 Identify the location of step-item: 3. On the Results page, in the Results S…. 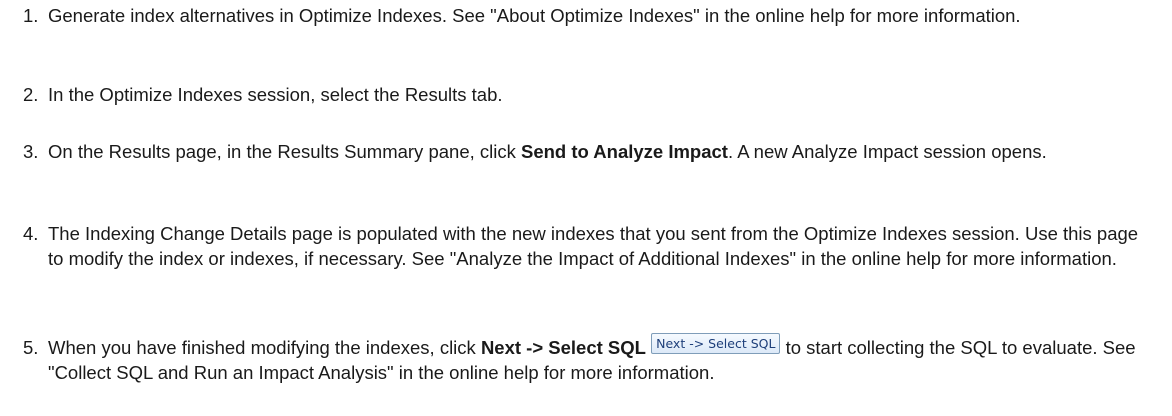
(586, 151).